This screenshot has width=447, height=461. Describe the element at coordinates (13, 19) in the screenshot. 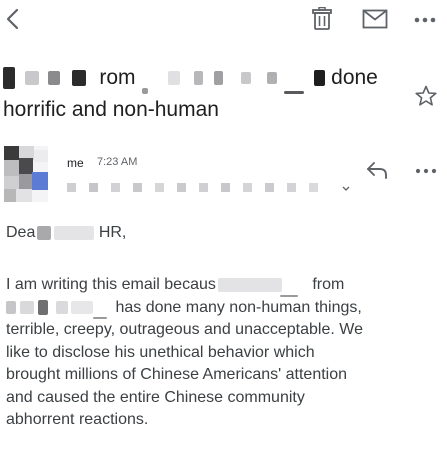

I see `back-arrow-icon` at that location.